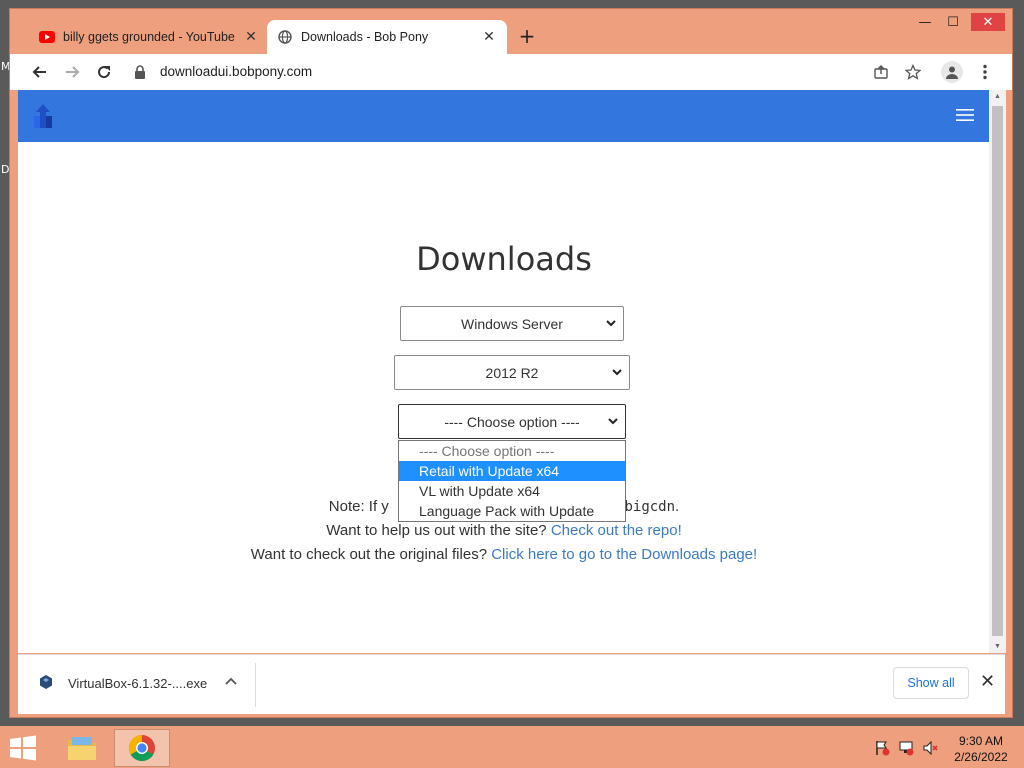  Describe the element at coordinates (931, 683) in the screenshot. I see `show-all-button: Show all` at that location.